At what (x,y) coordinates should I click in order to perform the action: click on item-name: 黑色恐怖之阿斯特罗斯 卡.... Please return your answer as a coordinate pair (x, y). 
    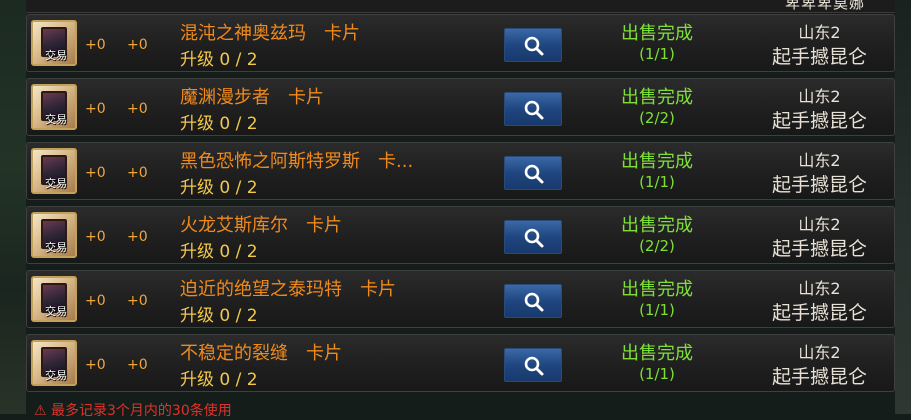
    Looking at the image, I should click on (297, 161).